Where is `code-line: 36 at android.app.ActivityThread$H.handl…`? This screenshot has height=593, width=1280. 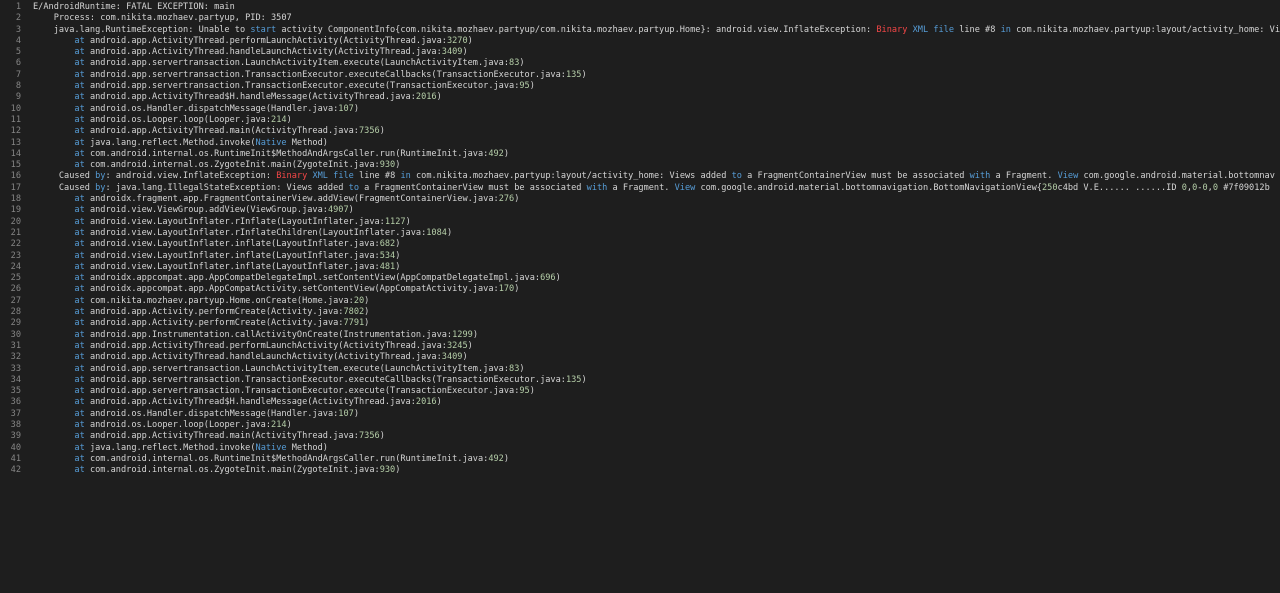 code-line: 36 at android.app.ActivityThread$H.handl… is located at coordinates (640, 402).